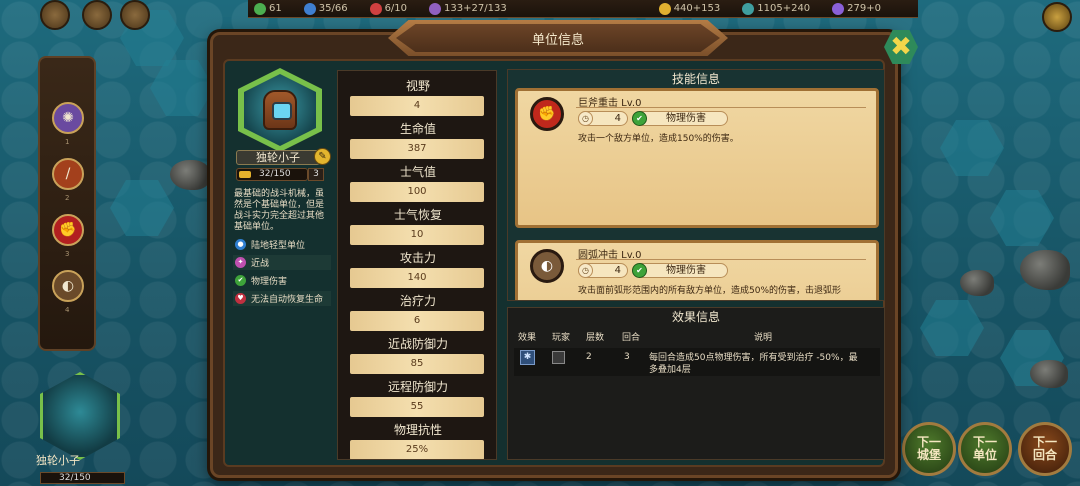 The height and width of the screenshot is (486, 1080). What do you see at coordinates (417, 235) in the screenshot?
I see `stat-value: 10` at bounding box center [417, 235].